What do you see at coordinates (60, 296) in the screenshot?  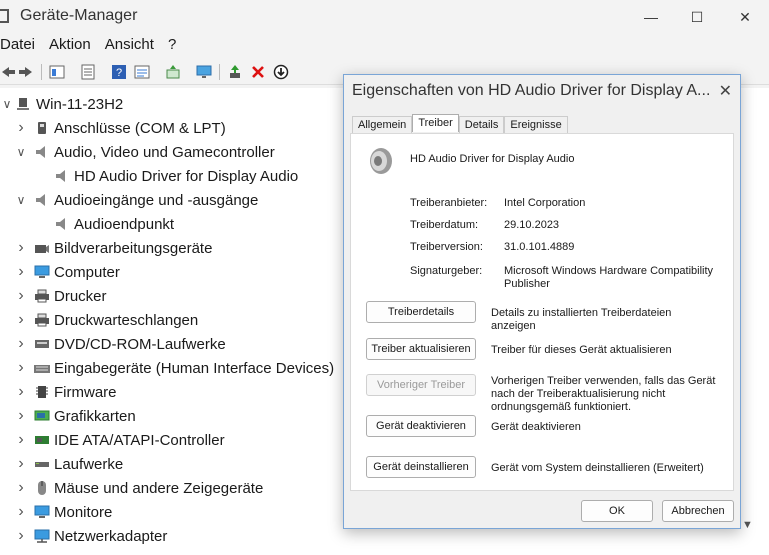 I see `tree-item: › Drucker` at bounding box center [60, 296].